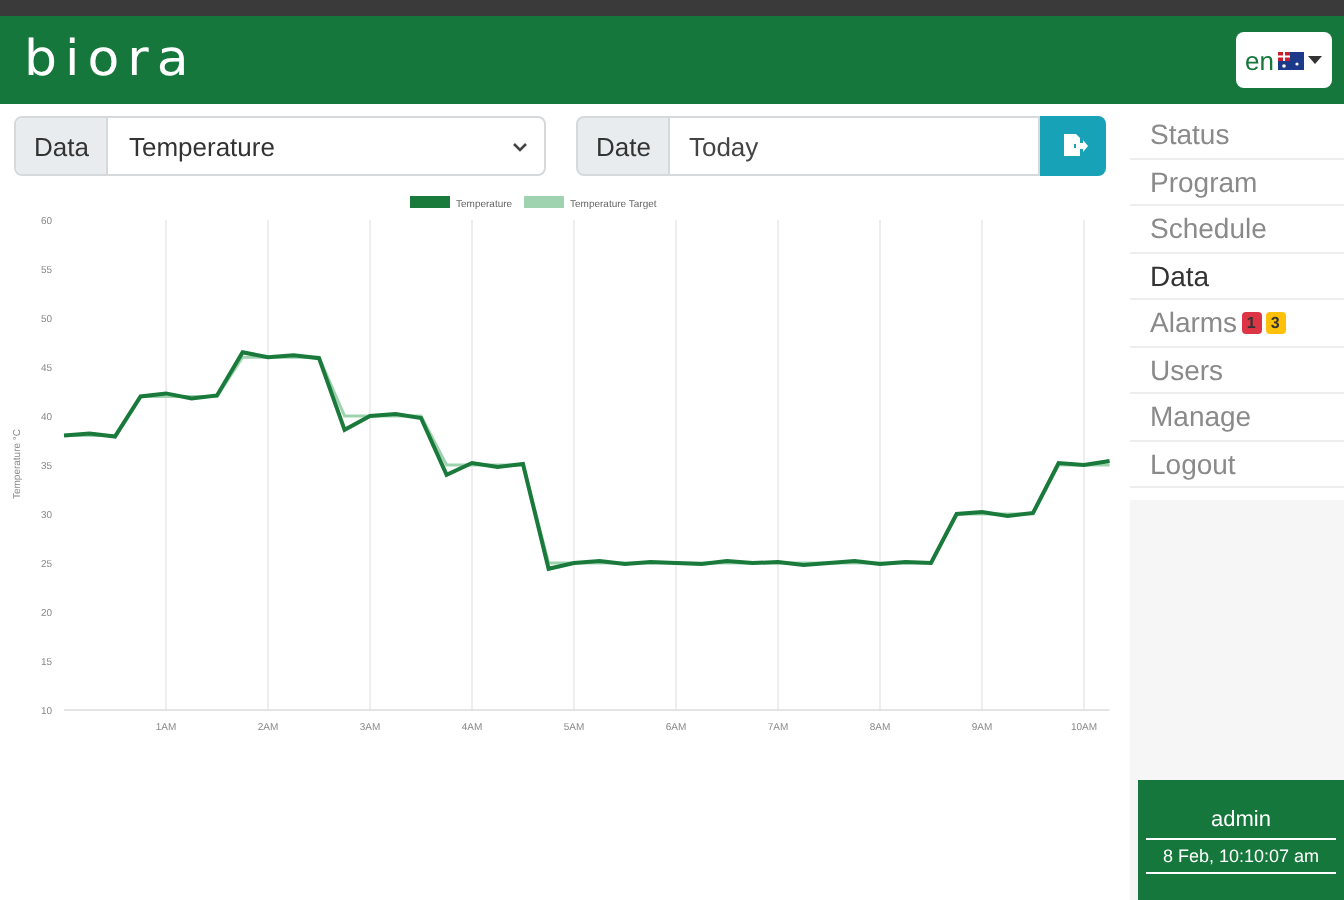  What do you see at coordinates (1193, 463) in the screenshot?
I see `sidebar-item-label: Logout` at bounding box center [1193, 463].